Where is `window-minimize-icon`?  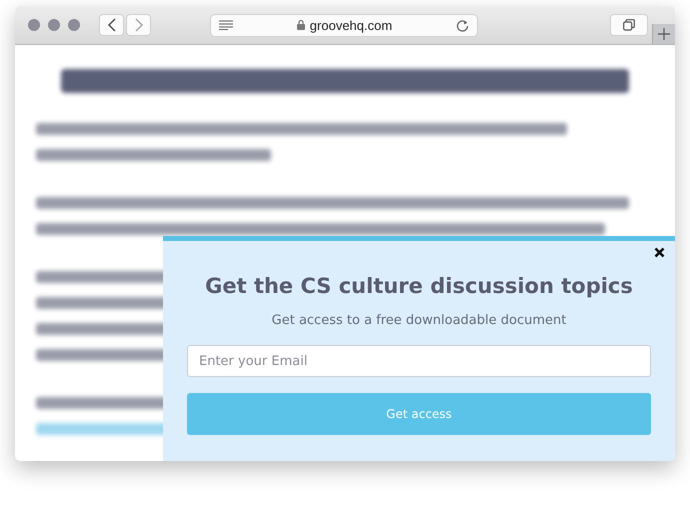
window-minimize-icon is located at coordinates (54, 25).